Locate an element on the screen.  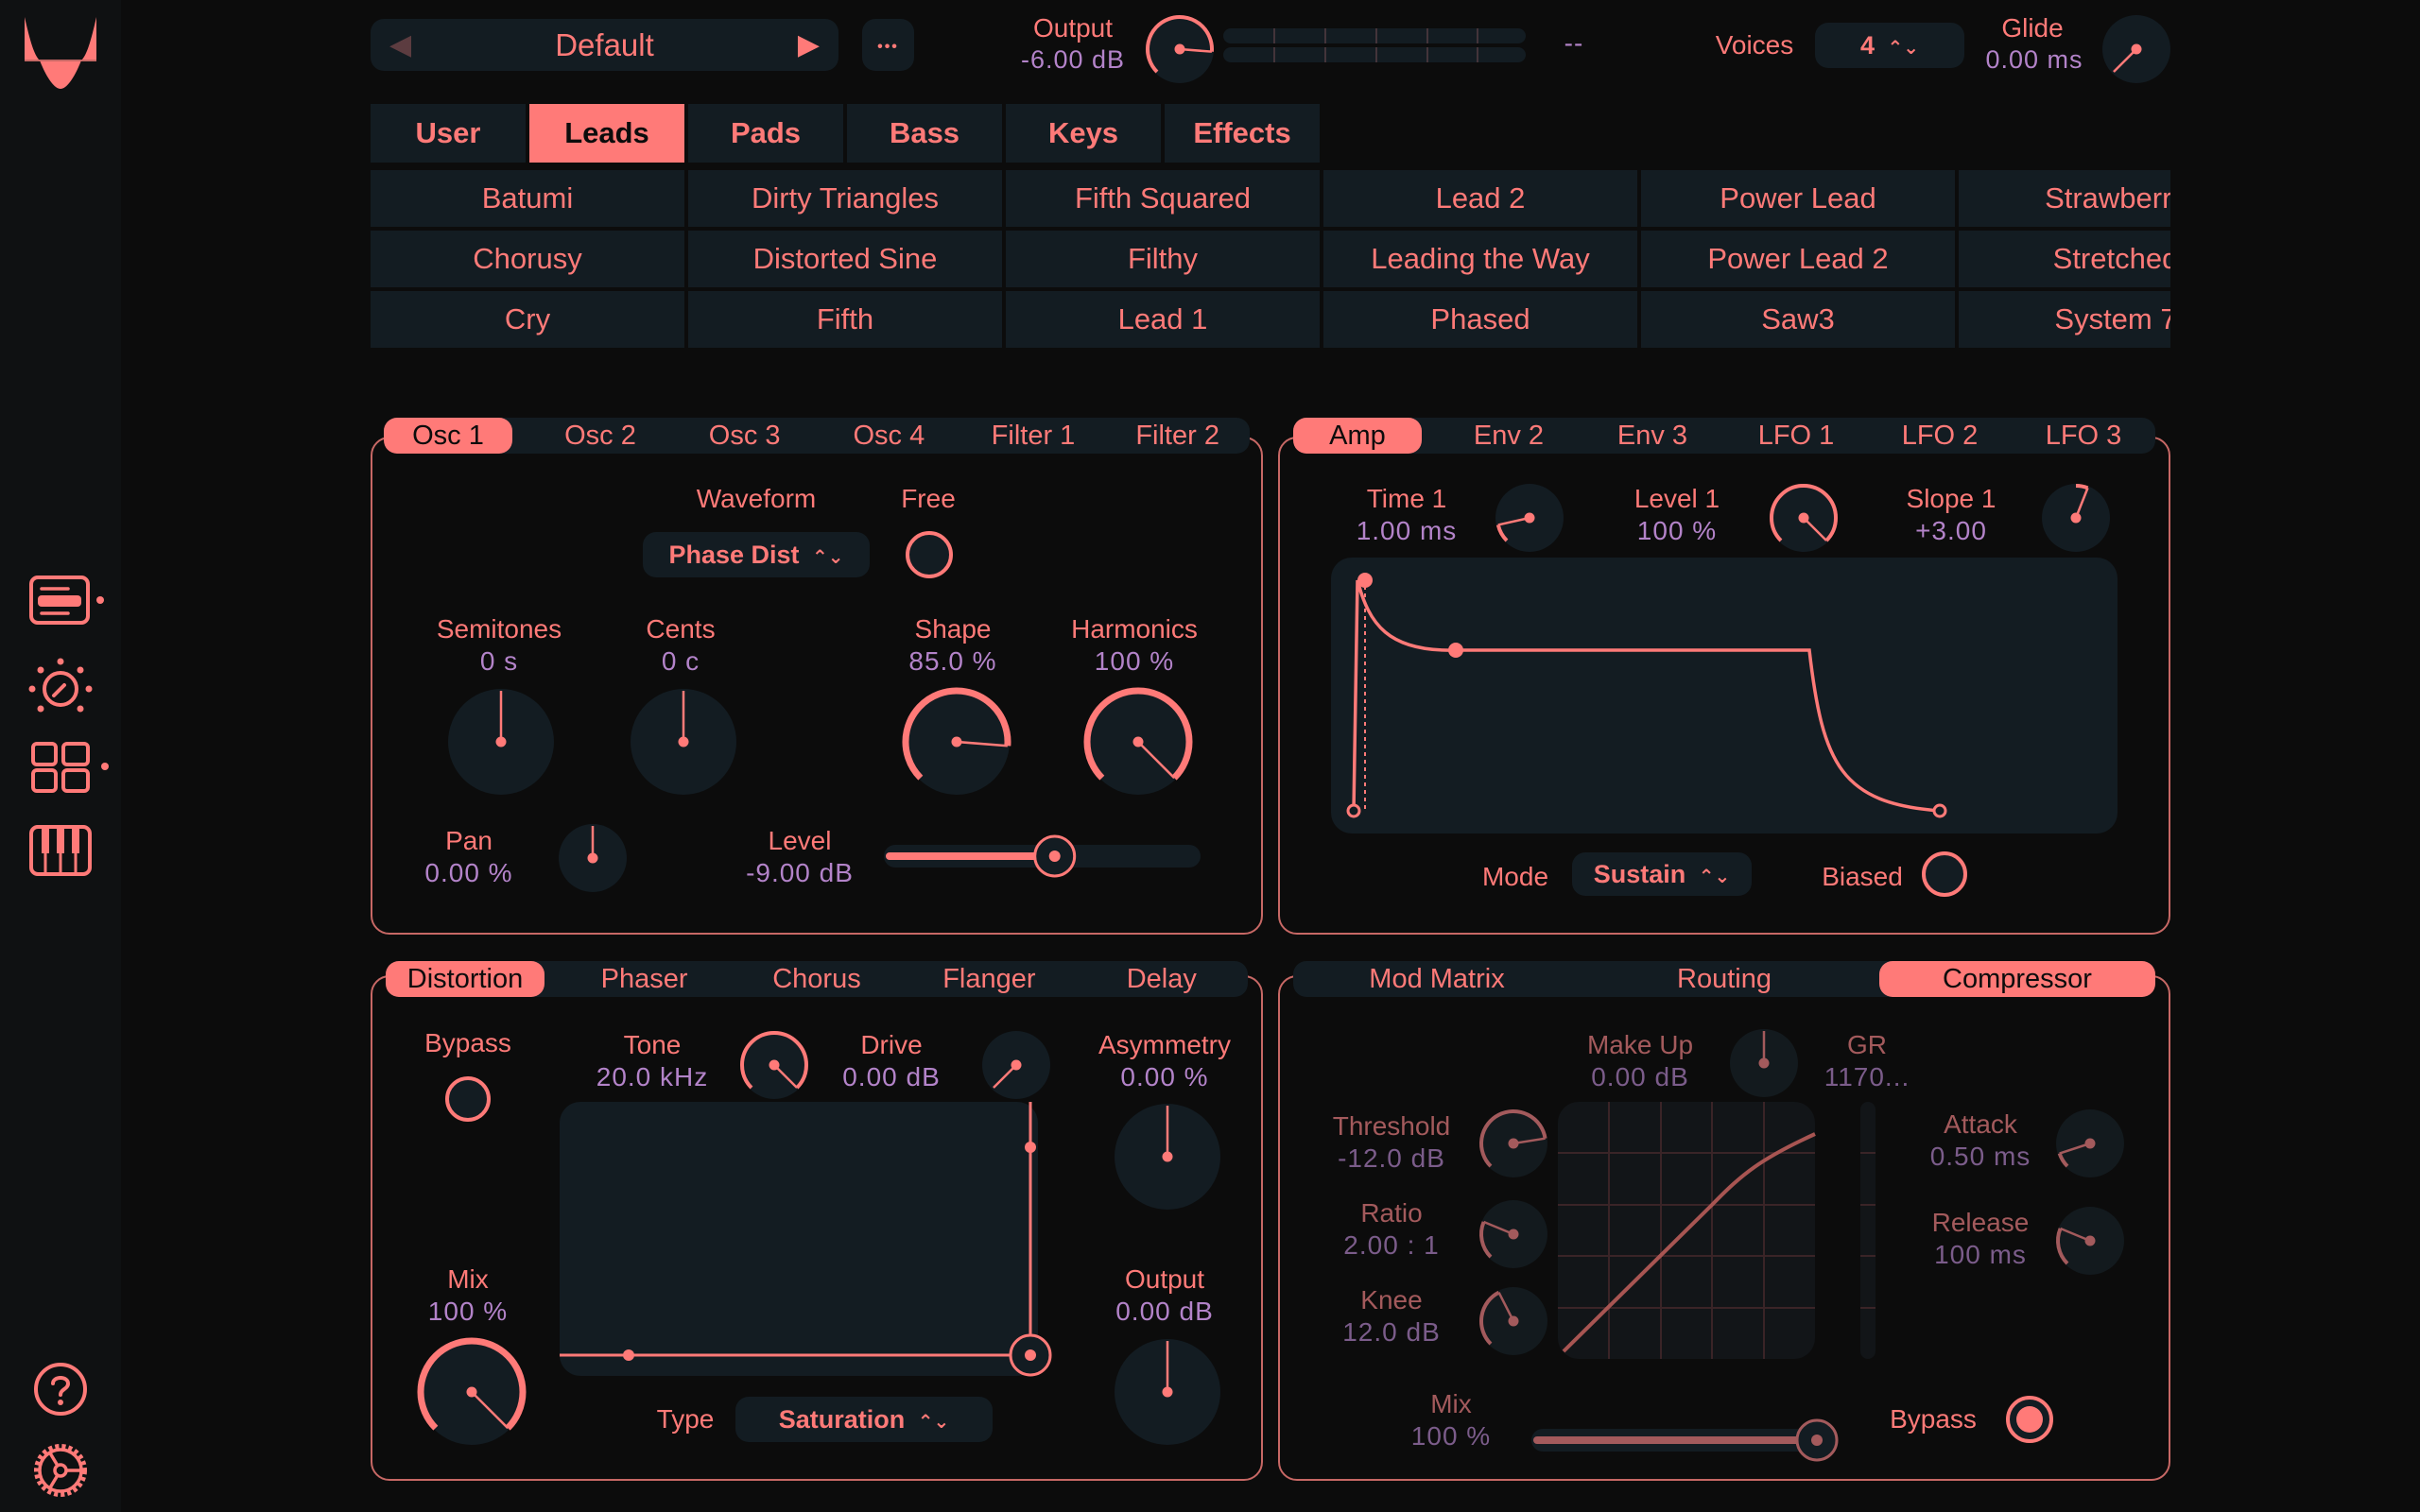
next-preset-button: ▶ is located at coordinates (809, 45).